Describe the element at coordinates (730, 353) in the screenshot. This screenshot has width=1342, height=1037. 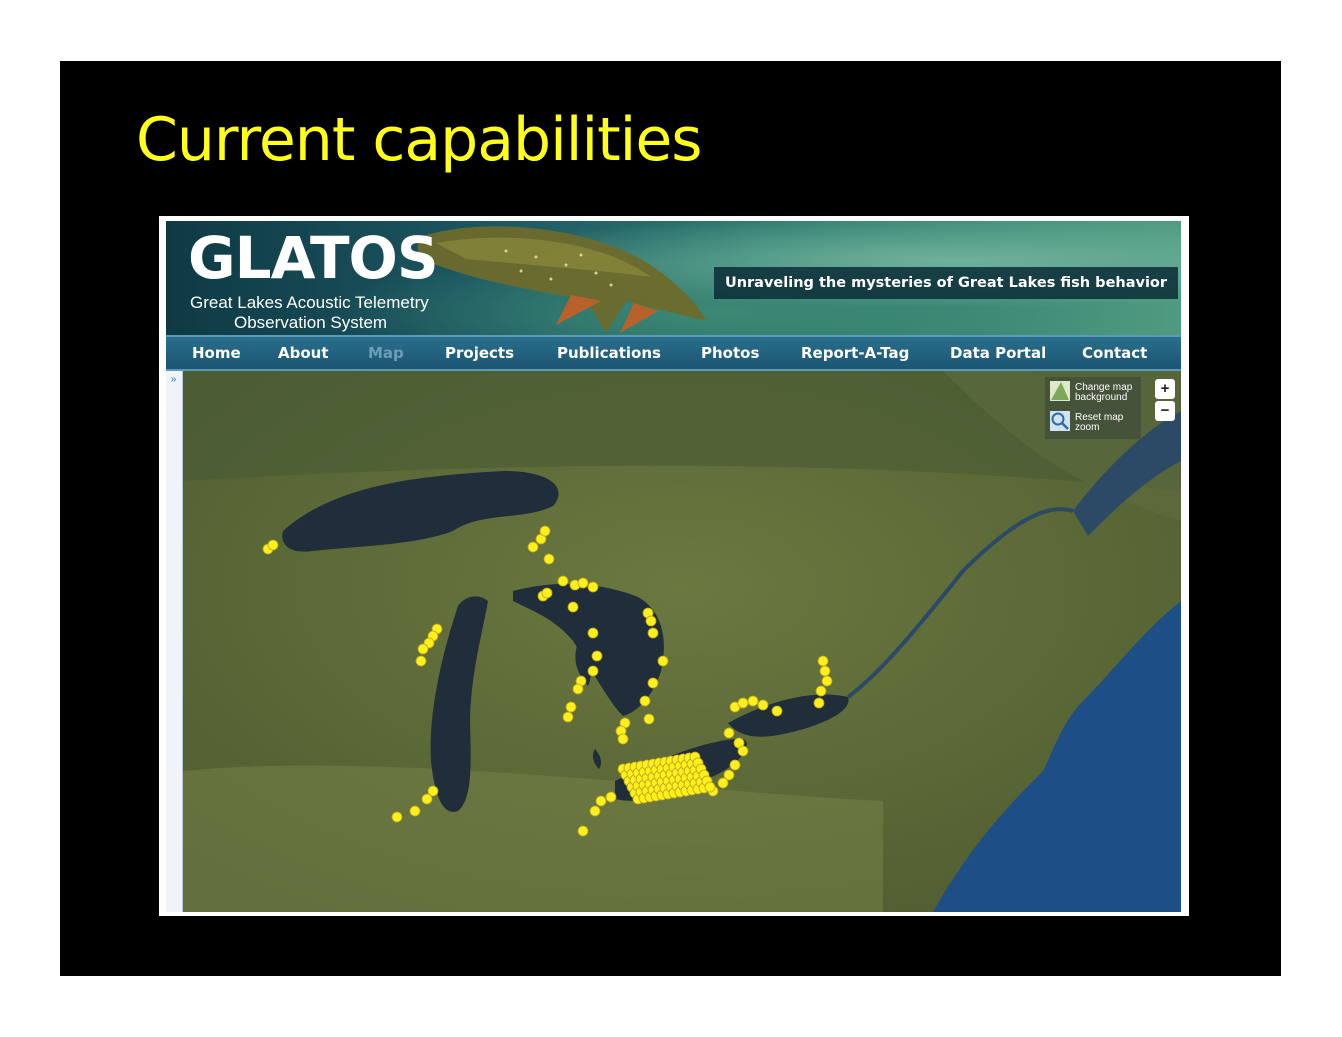
I see `nav-photos: Photos` at that location.